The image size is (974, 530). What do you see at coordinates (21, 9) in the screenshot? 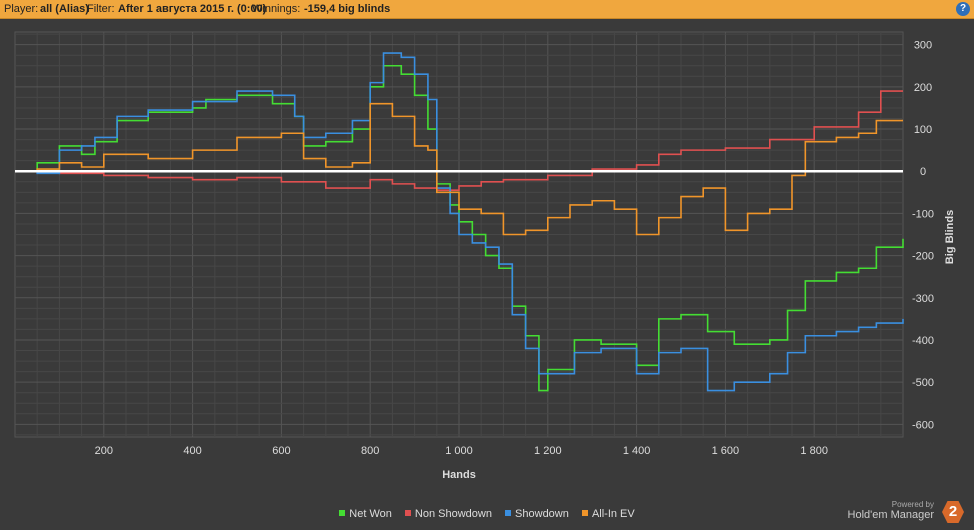
I see `player-label: Player:` at bounding box center [21, 9].